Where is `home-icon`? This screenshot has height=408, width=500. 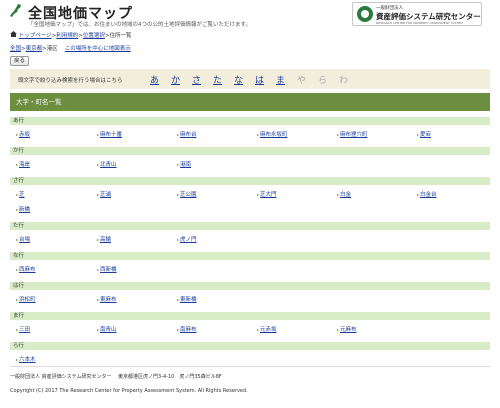
home-icon is located at coordinates (14, 35).